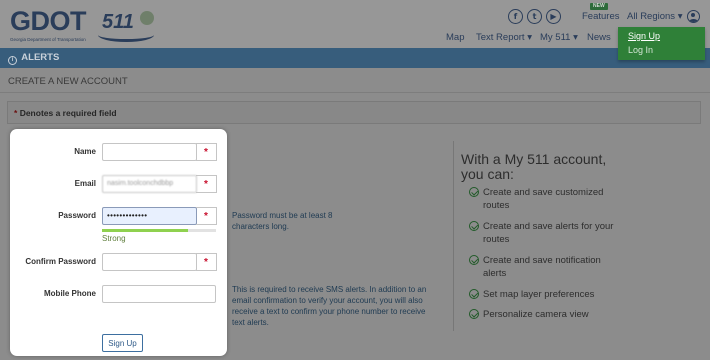 This screenshot has height=360, width=710. What do you see at coordinates (85, 151) in the screenshot?
I see `name-label: Name` at bounding box center [85, 151].